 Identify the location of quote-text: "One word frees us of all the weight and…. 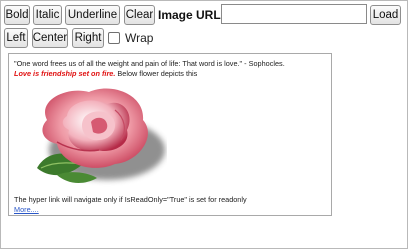
(149, 63).